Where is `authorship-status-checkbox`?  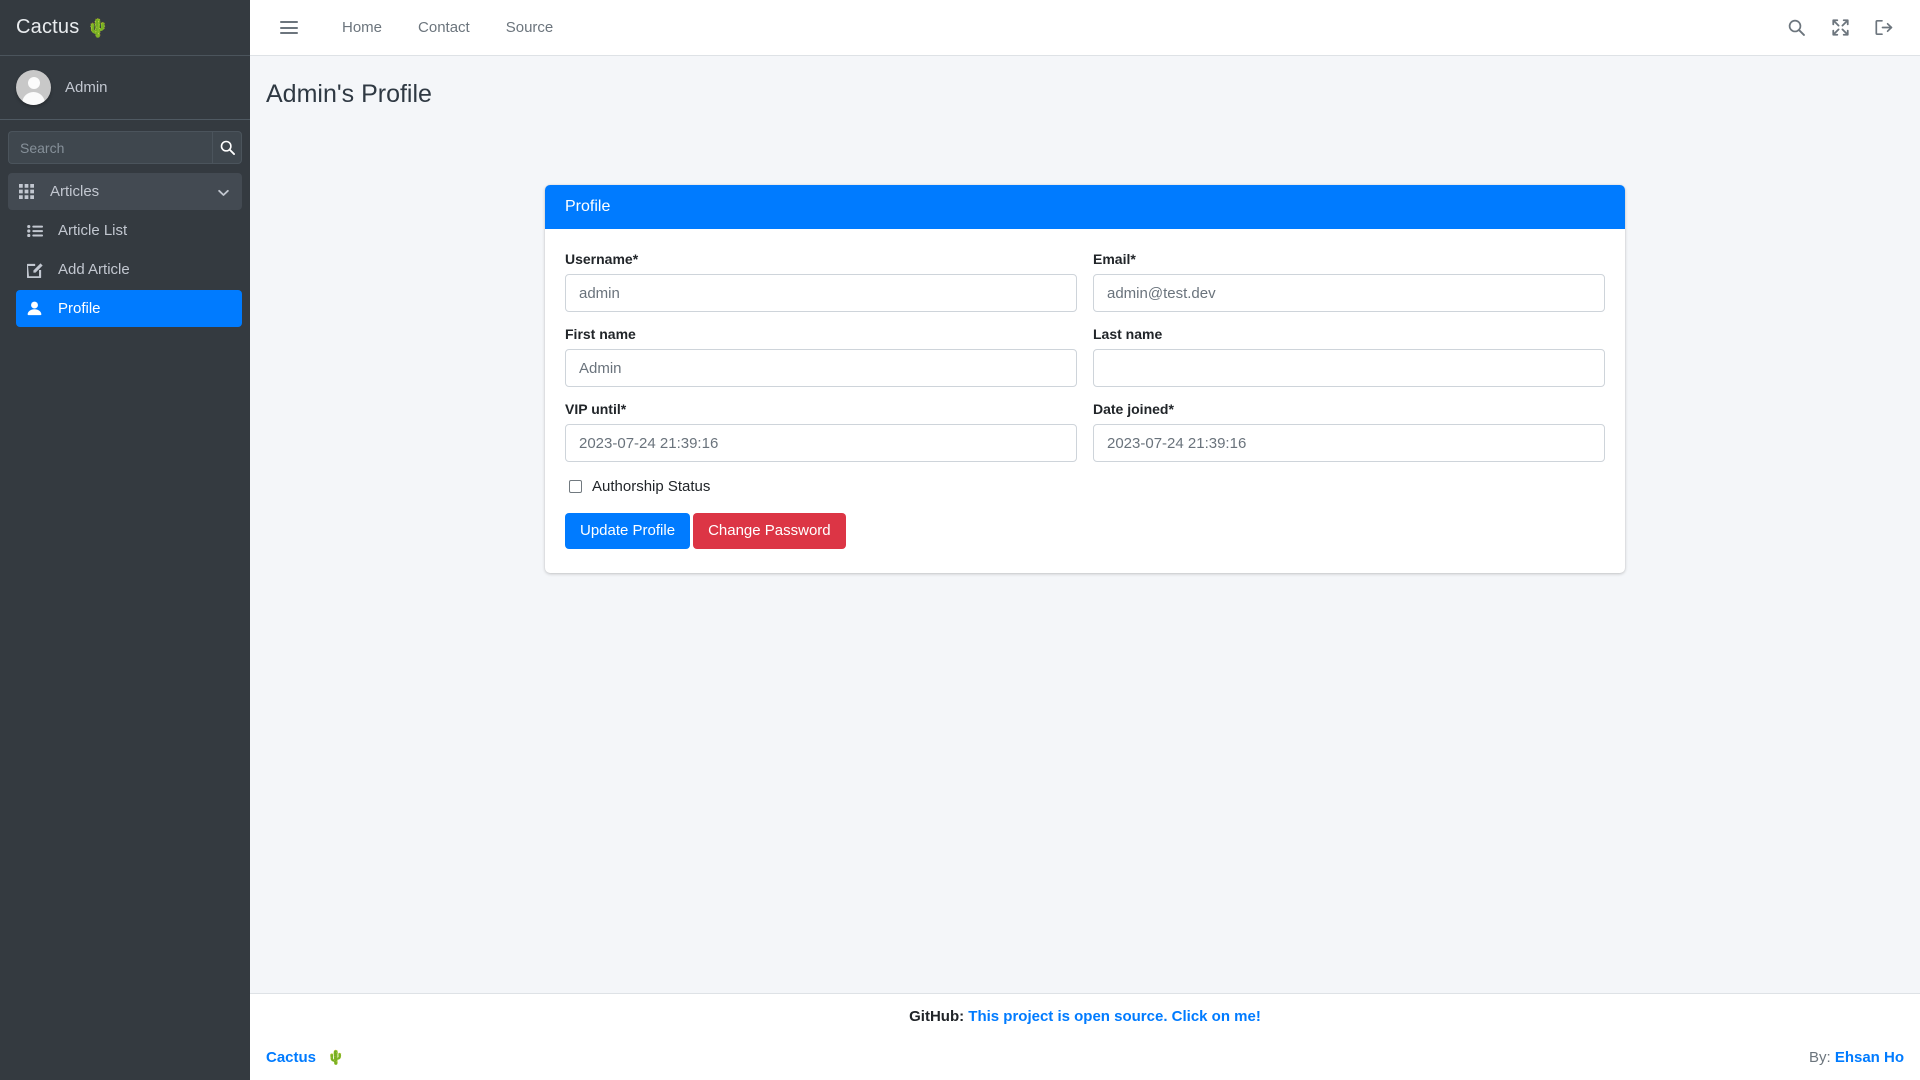
authorship-status-checkbox is located at coordinates (575, 486).